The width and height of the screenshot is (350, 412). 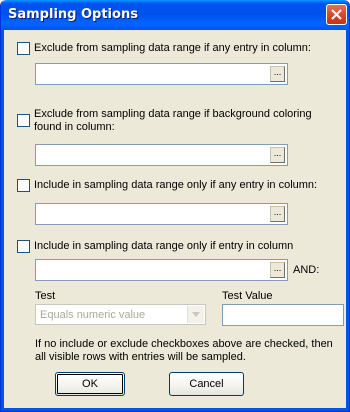 What do you see at coordinates (283, 315) in the screenshot?
I see `test-value-input` at bounding box center [283, 315].